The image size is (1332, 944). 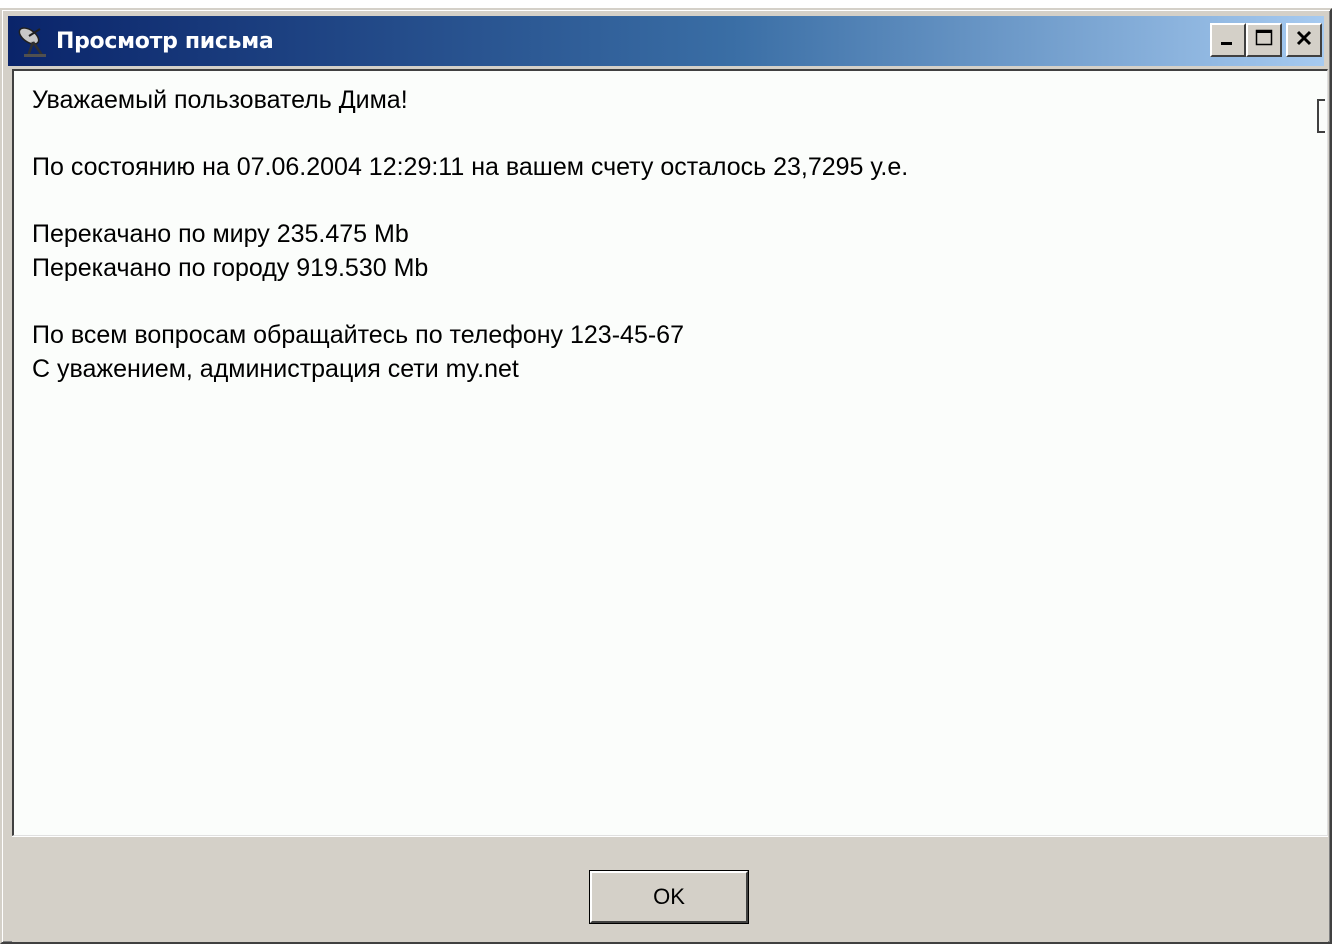 I want to click on close-icon, so click(x=1304, y=40).